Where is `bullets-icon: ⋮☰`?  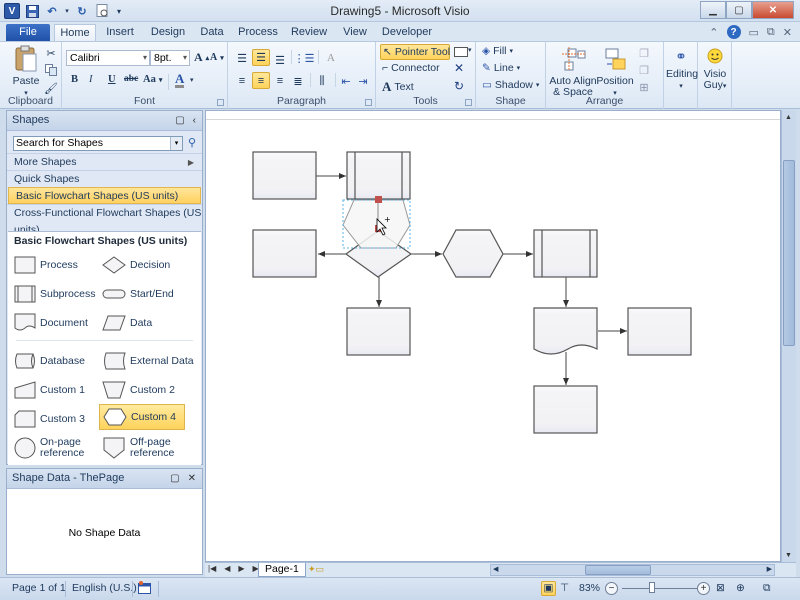
bullets-icon: ⋮☰ is located at coordinates (304, 58).